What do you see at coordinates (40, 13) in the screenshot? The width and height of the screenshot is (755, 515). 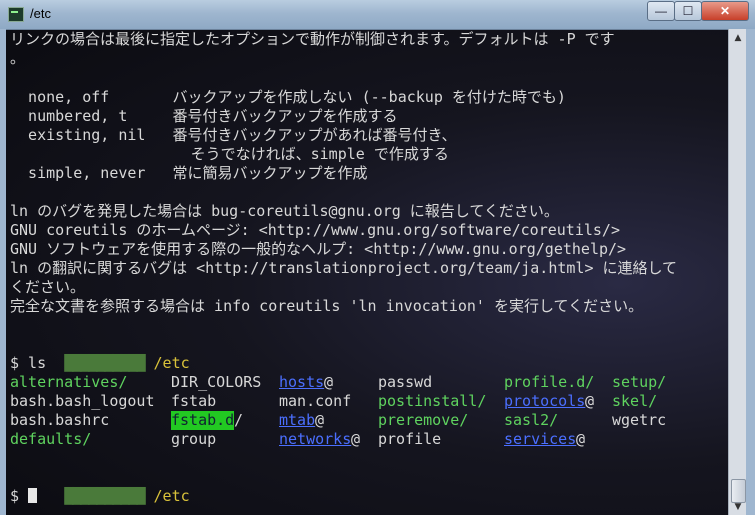 I see `window-title: /etc` at bounding box center [40, 13].